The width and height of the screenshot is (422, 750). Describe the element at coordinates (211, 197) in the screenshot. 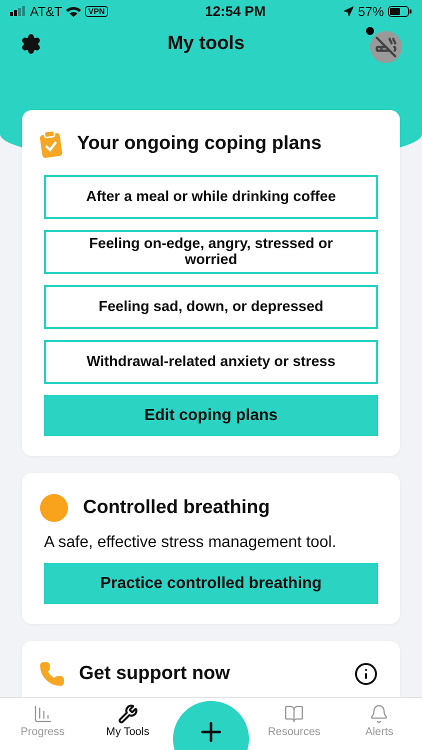

I see `coping-plan-button: After a meal or while drinking coffee` at that location.